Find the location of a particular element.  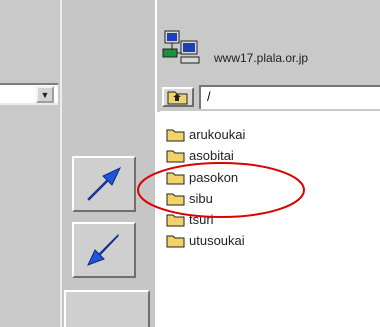

dropdown-arrow-icon: ▼ is located at coordinates (45, 94).